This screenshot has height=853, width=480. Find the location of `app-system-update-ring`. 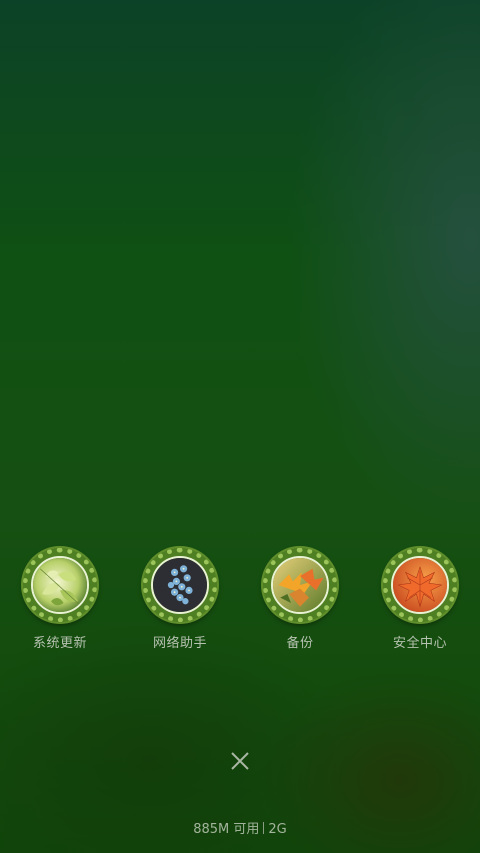

app-system-update-ring is located at coordinates (60, 585).